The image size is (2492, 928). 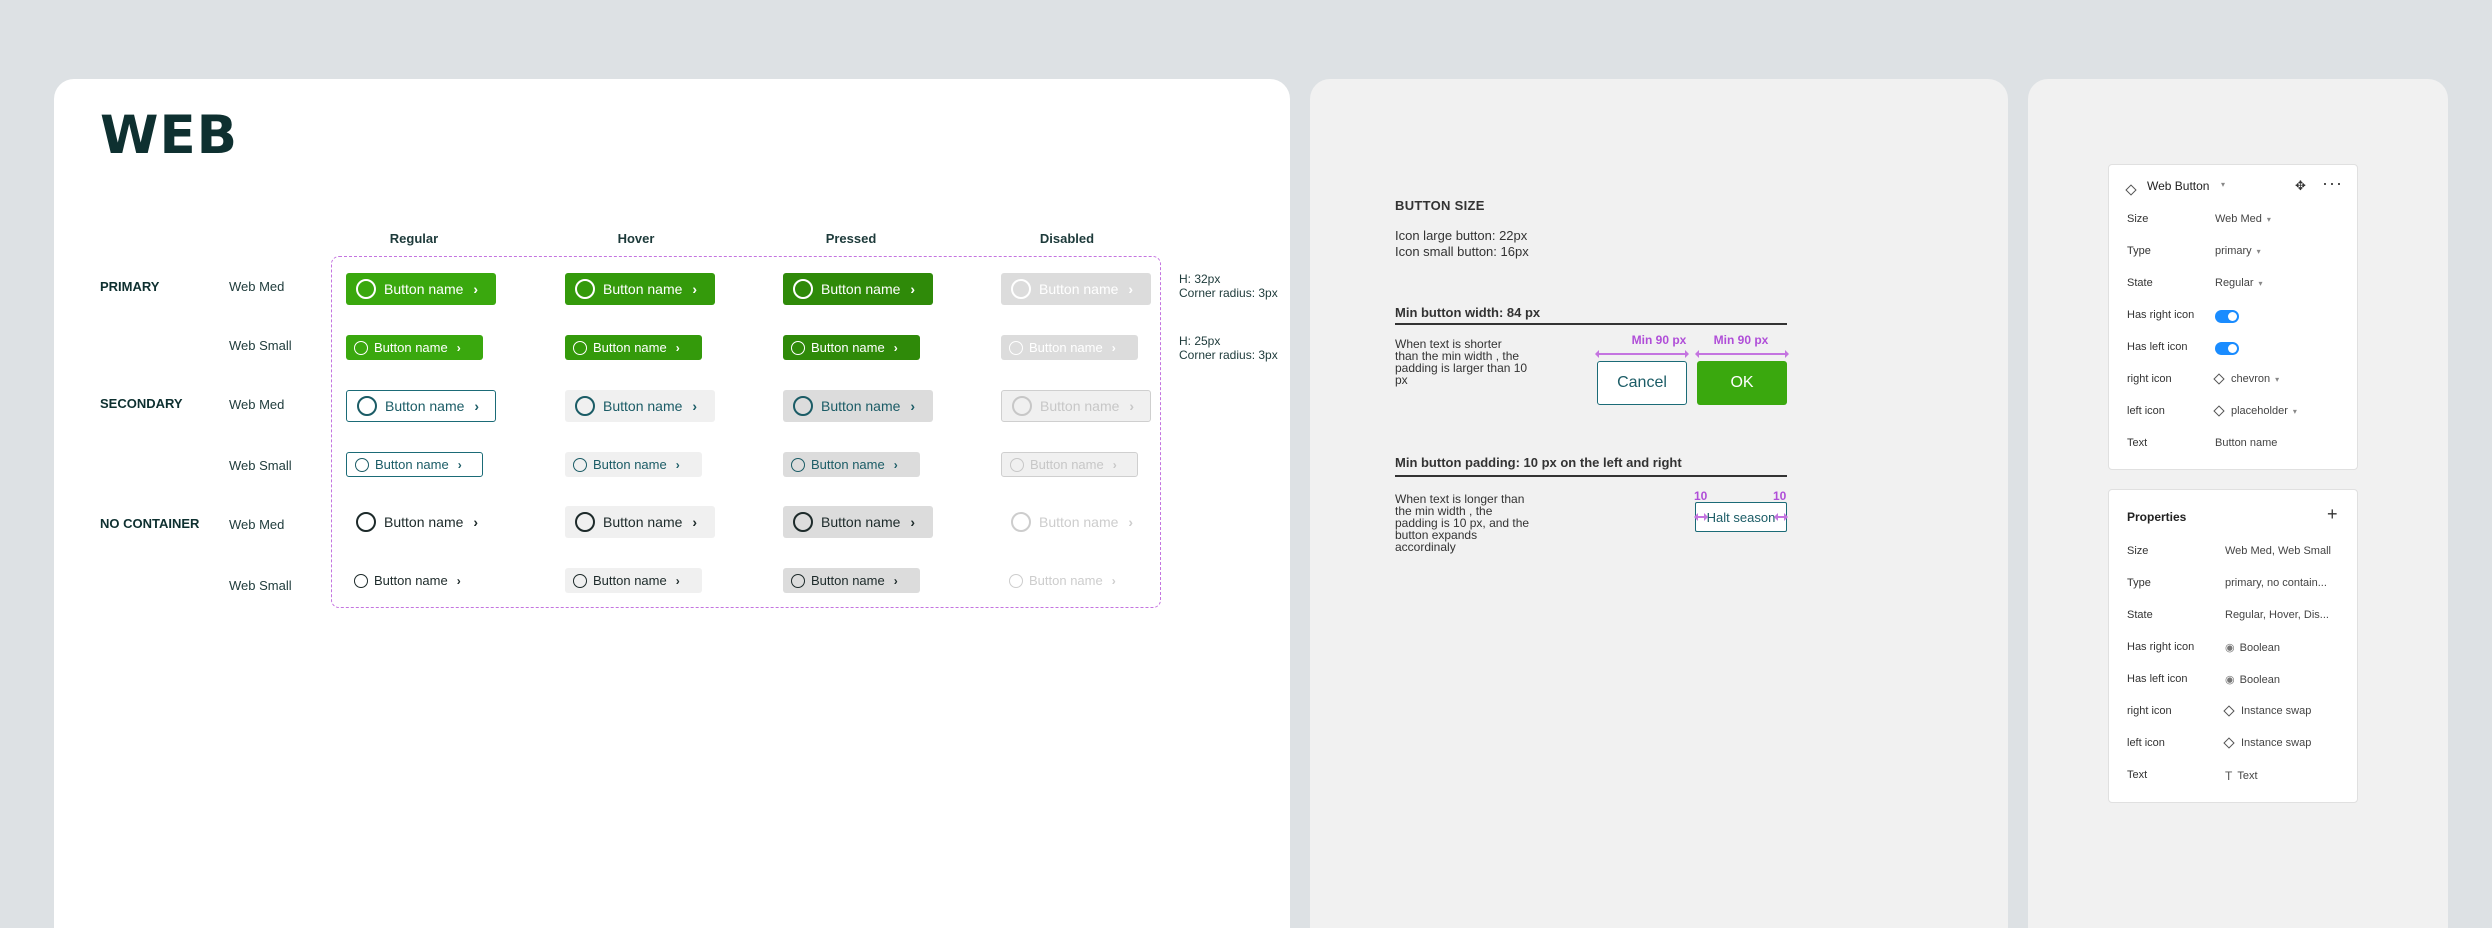 I want to click on divider, so click(x=1591, y=324).